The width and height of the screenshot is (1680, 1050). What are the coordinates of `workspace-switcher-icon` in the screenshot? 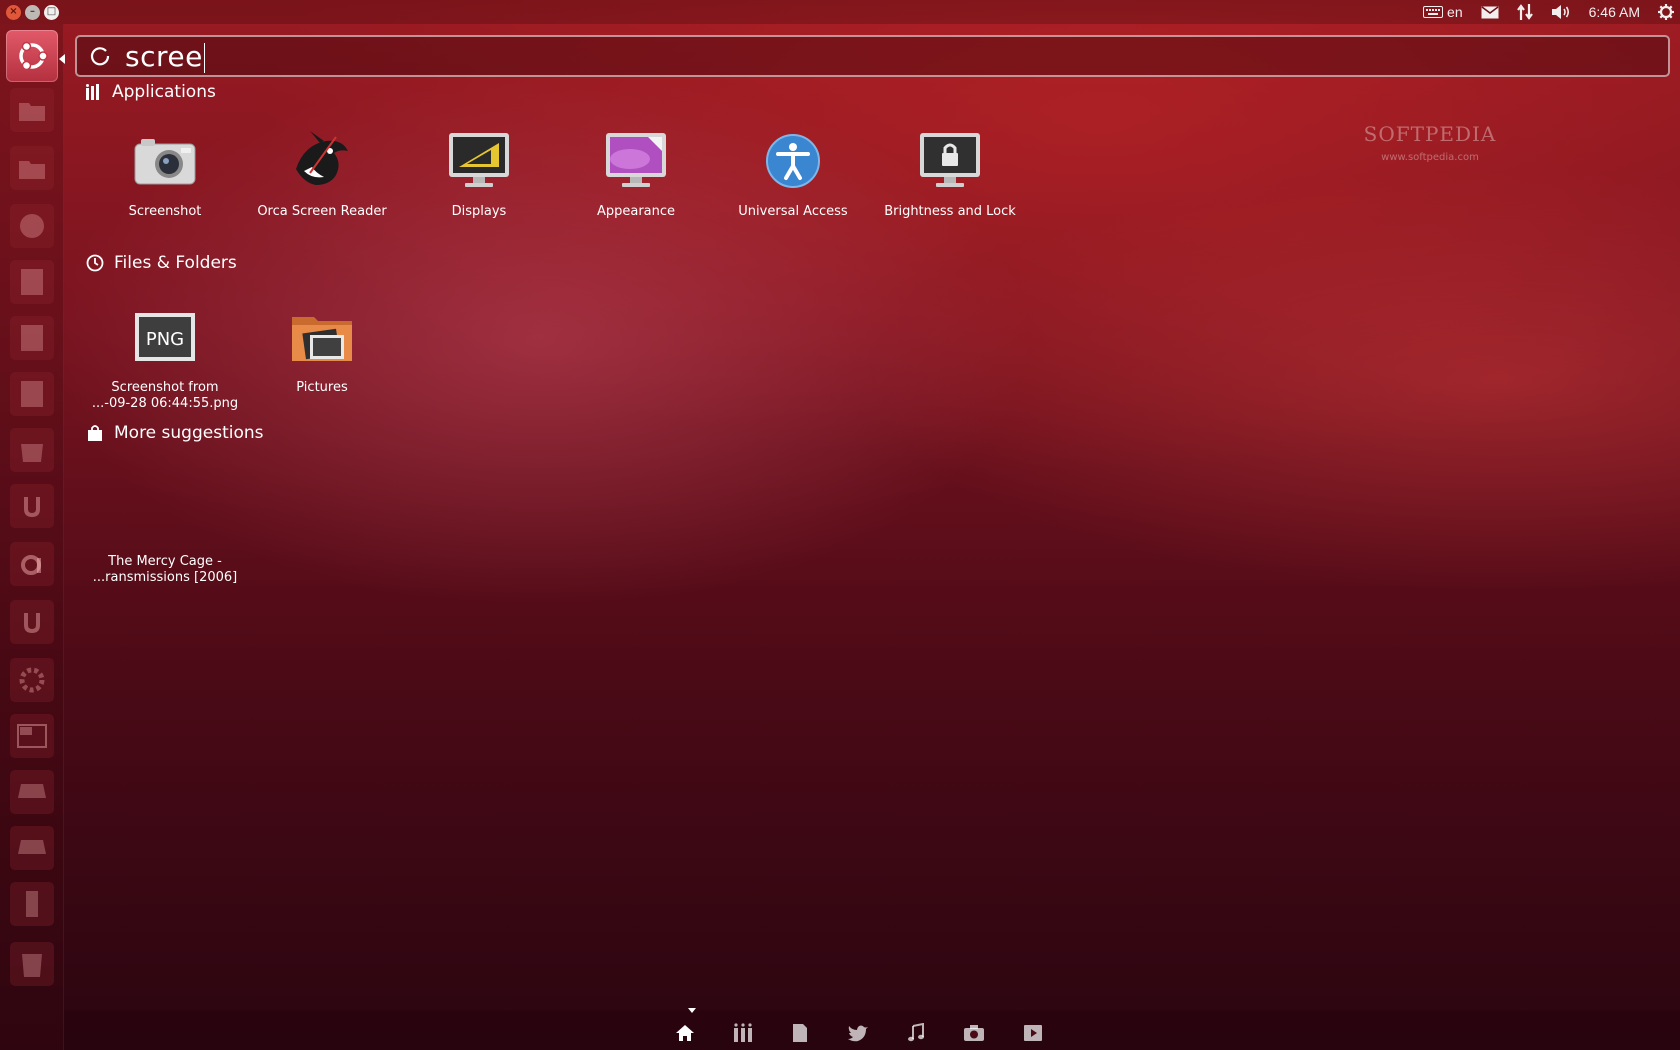 It's located at (32, 736).